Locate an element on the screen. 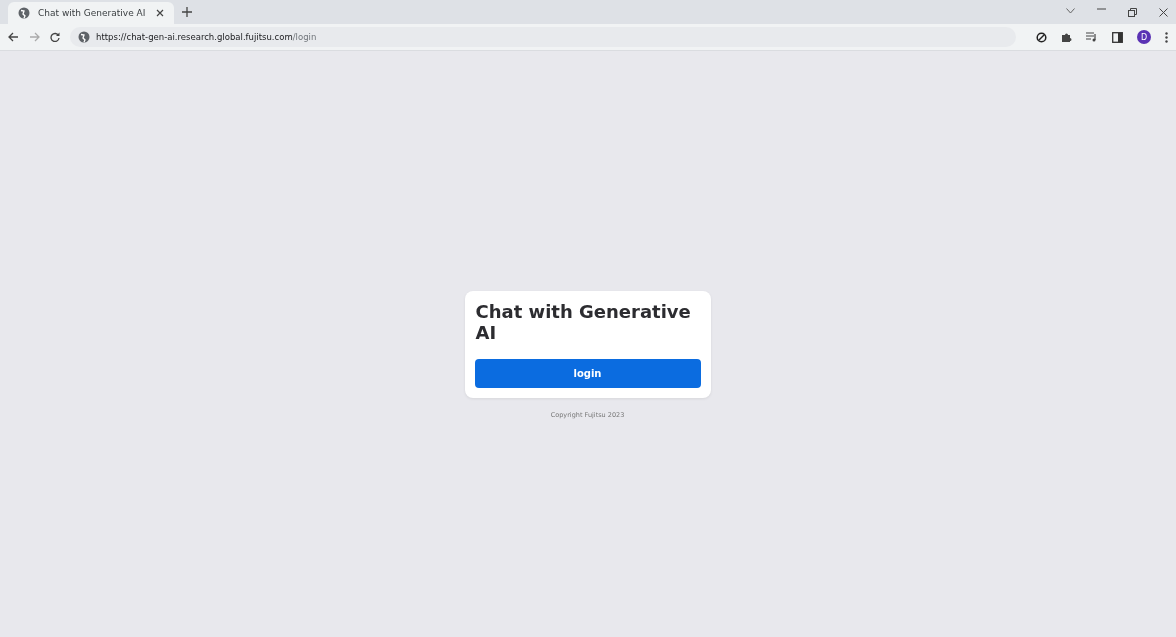  restore-icon is located at coordinates (1132, 12).